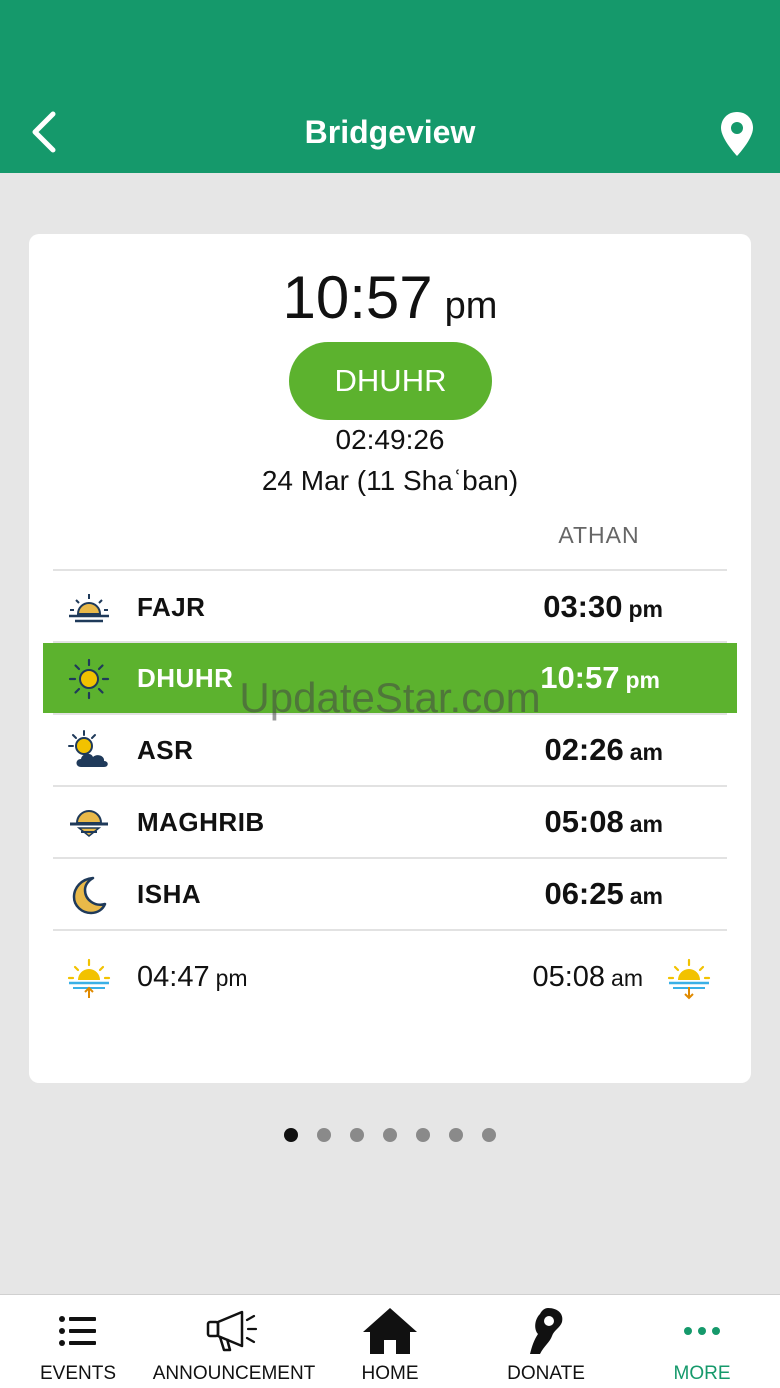 The image size is (780, 1388). What do you see at coordinates (390, 480) in the screenshot?
I see `current-date: 24 Mar (11 Shaʿban)` at bounding box center [390, 480].